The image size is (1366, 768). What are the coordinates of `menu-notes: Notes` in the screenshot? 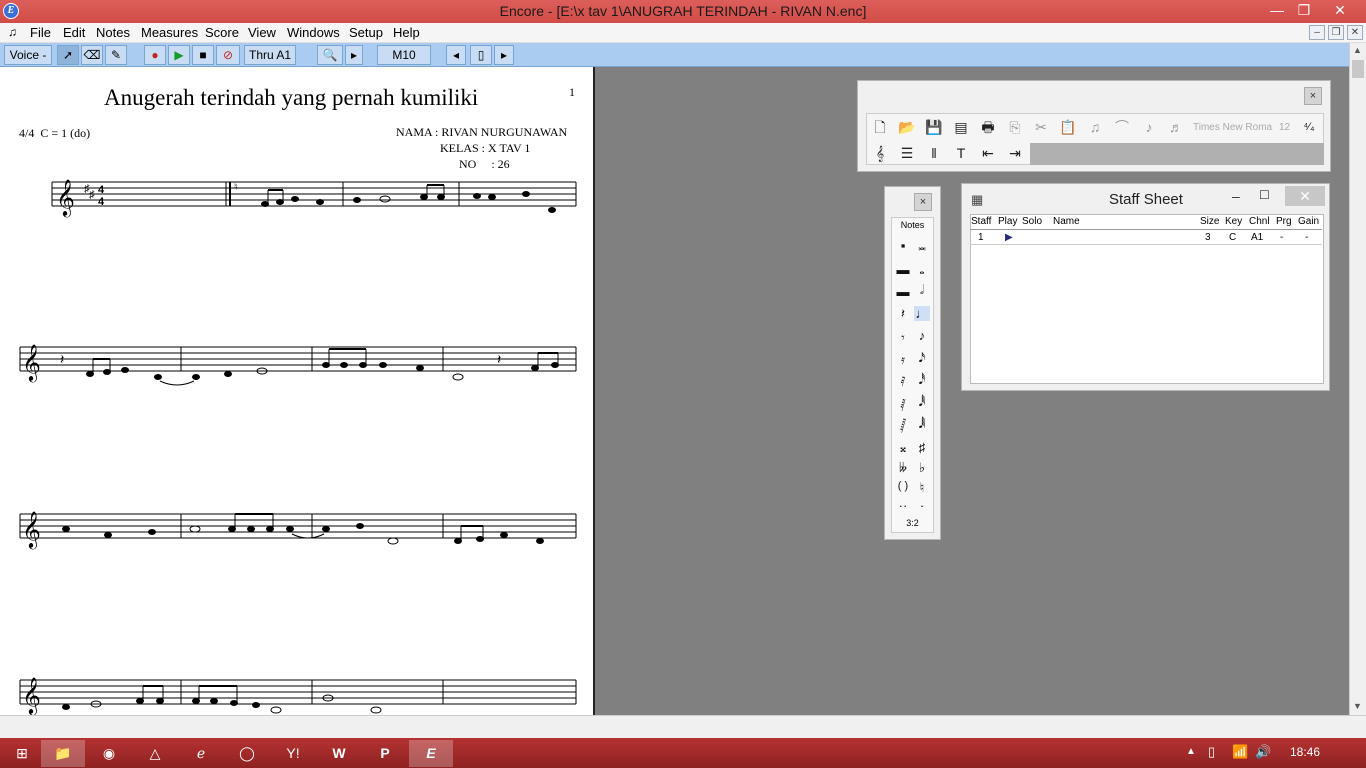 It's located at (113, 32).